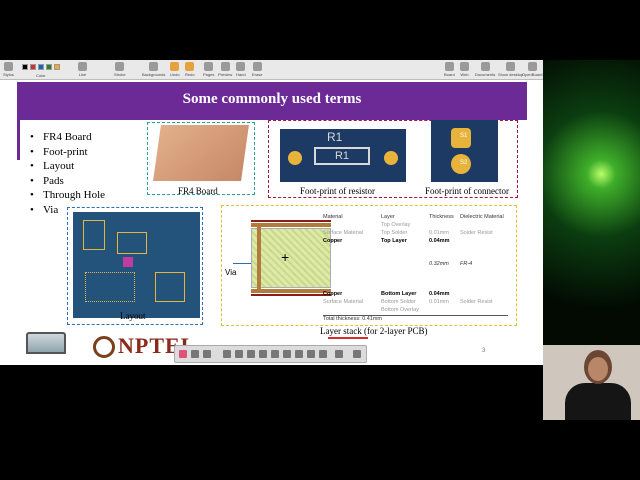 The width and height of the screenshot is (640, 480). Describe the element at coordinates (110, 287) in the screenshot. I see `trace-group` at that location.